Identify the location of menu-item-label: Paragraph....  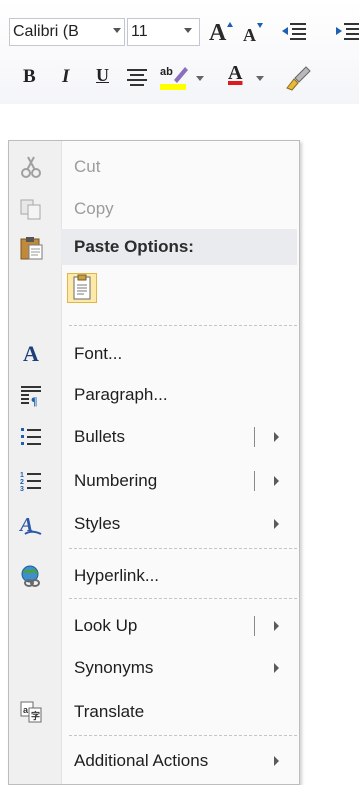
(121, 394).